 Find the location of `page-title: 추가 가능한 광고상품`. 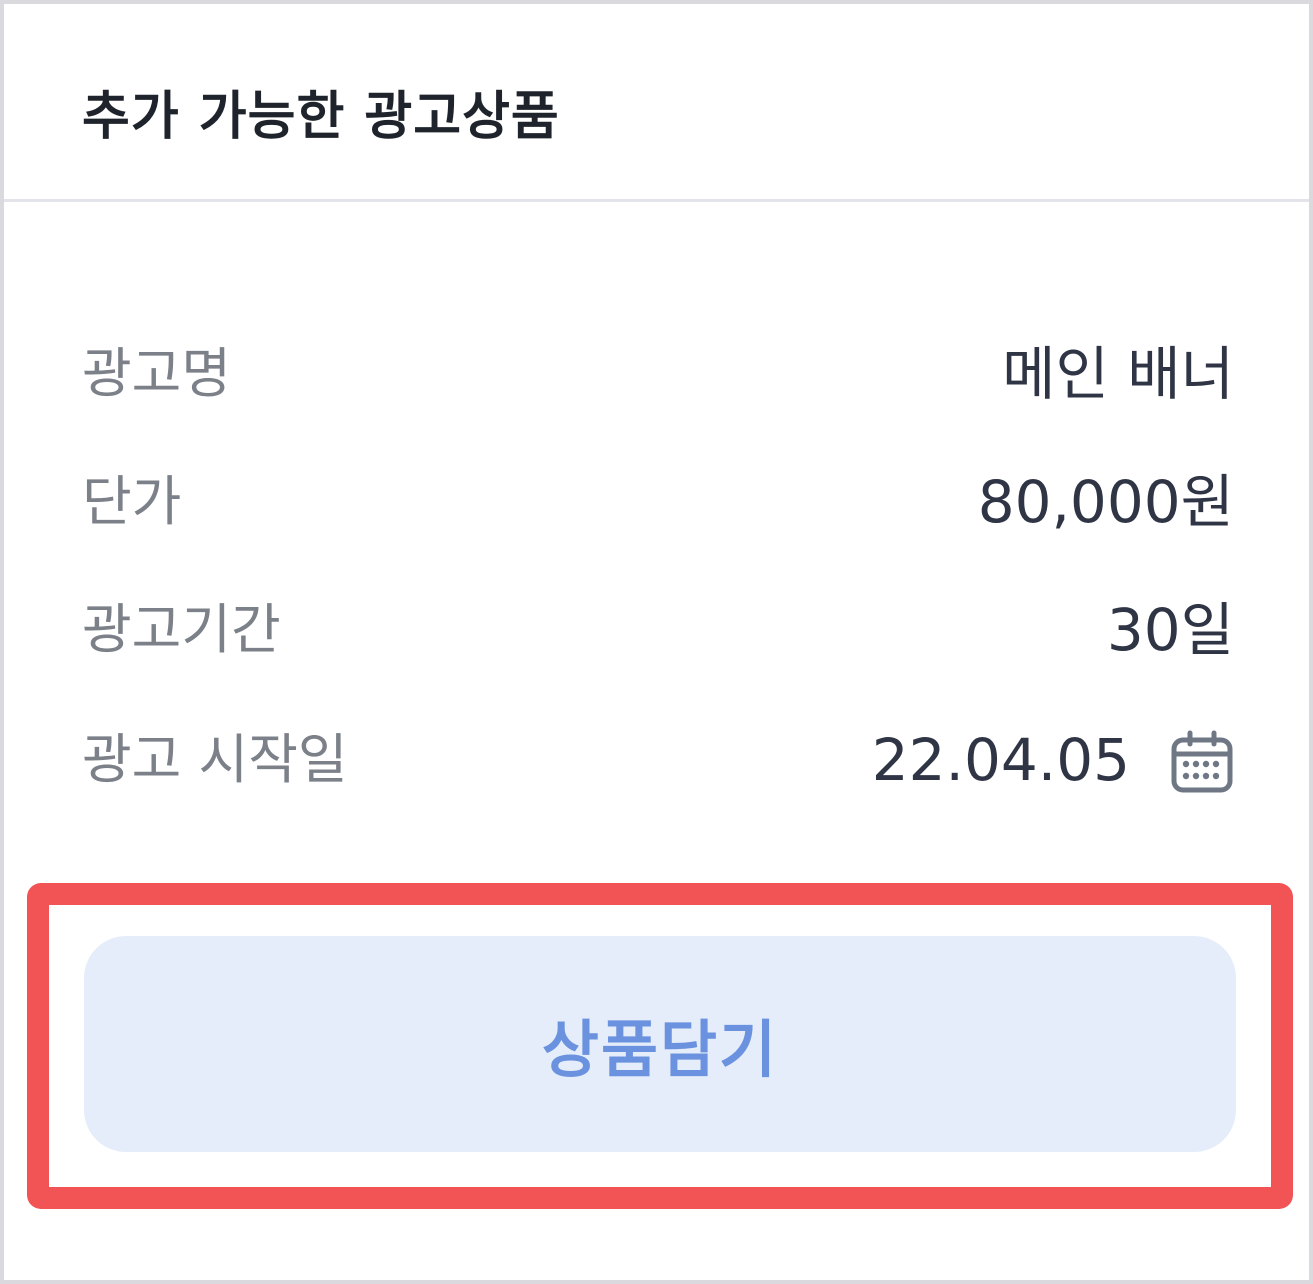

page-title: 추가 가능한 광고상품 is located at coordinates (321, 117).